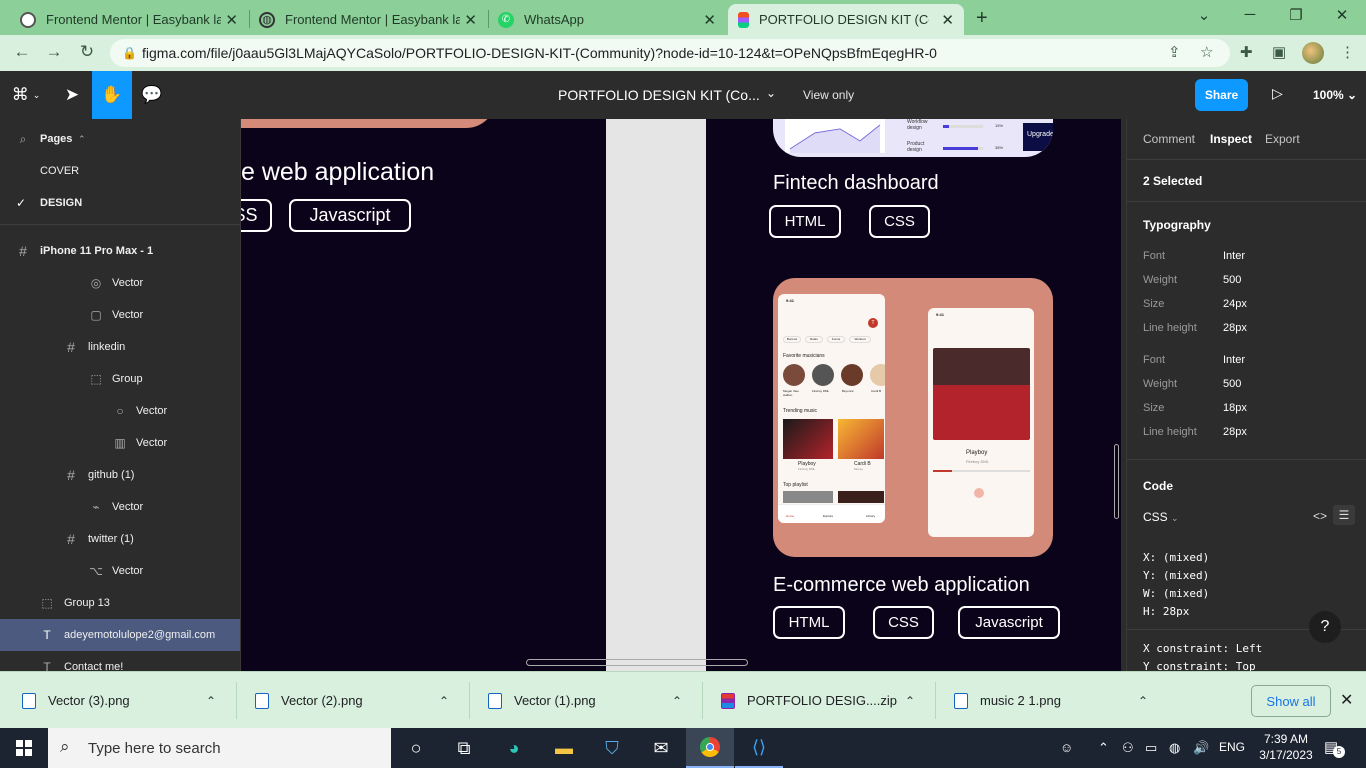 The width and height of the screenshot is (1366, 768). What do you see at coordinates (1231, 139) in the screenshot?
I see `tab-inspect: Inspect` at bounding box center [1231, 139].